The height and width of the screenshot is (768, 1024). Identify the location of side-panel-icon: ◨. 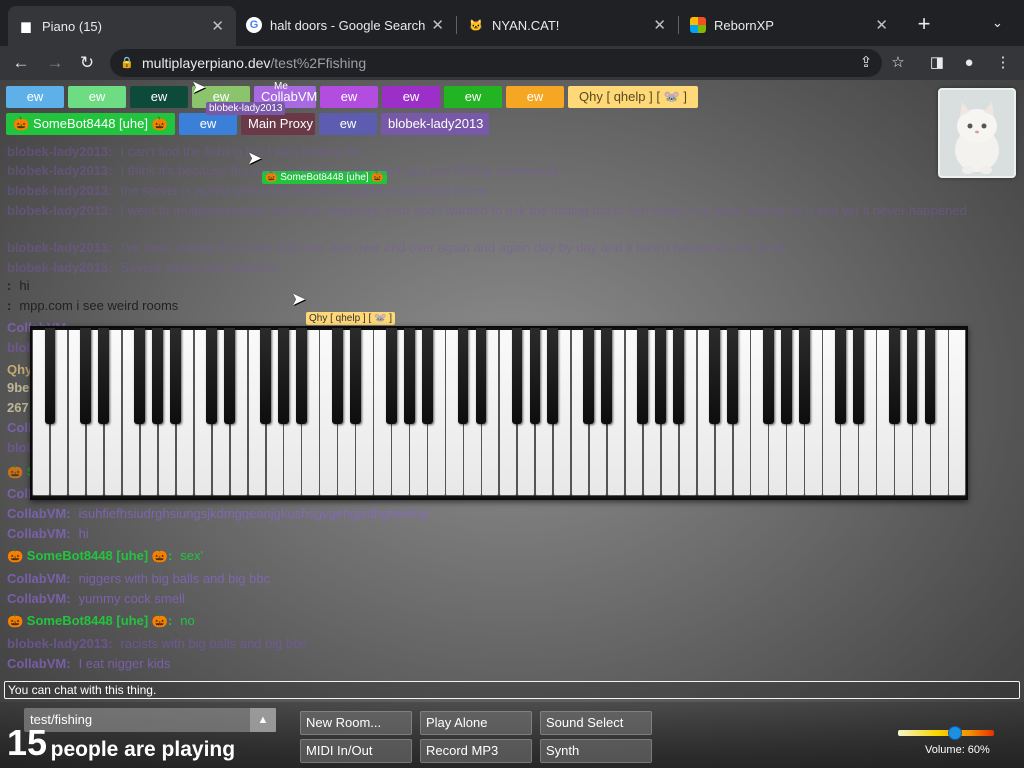
(937, 63).